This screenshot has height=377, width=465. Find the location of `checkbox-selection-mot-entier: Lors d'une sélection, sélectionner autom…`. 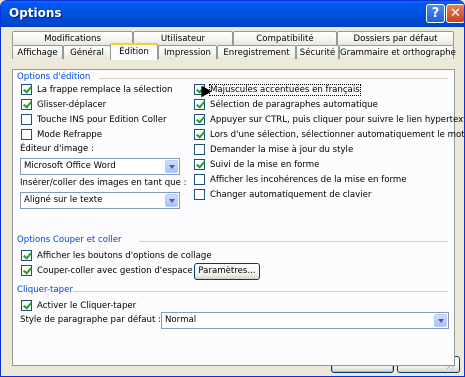

checkbox-selection-mot-entier: Lors d'une sélection, sélectionner autom… is located at coordinates (329, 134).